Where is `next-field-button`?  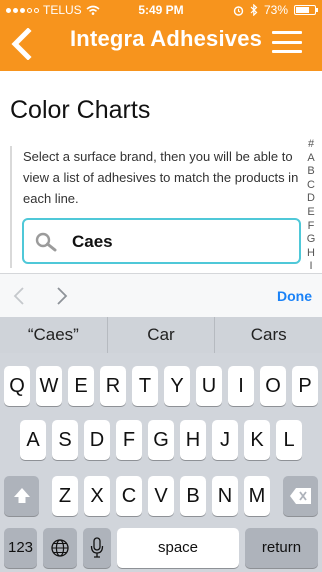
next-field-button is located at coordinates (62, 296).